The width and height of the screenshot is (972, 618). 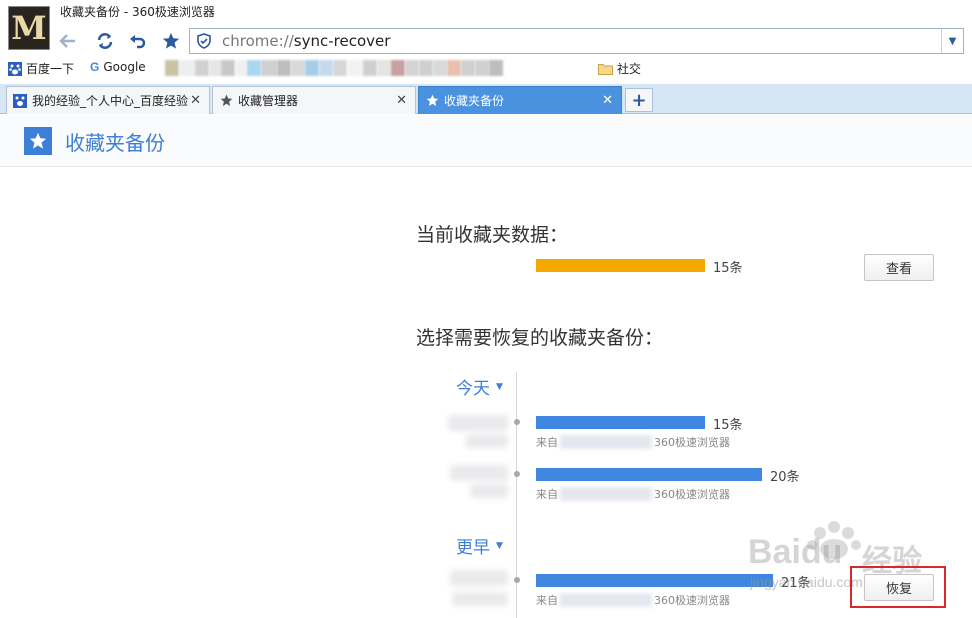 What do you see at coordinates (118, 67) in the screenshot?
I see `bookmark-google: G Google` at bounding box center [118, 67].